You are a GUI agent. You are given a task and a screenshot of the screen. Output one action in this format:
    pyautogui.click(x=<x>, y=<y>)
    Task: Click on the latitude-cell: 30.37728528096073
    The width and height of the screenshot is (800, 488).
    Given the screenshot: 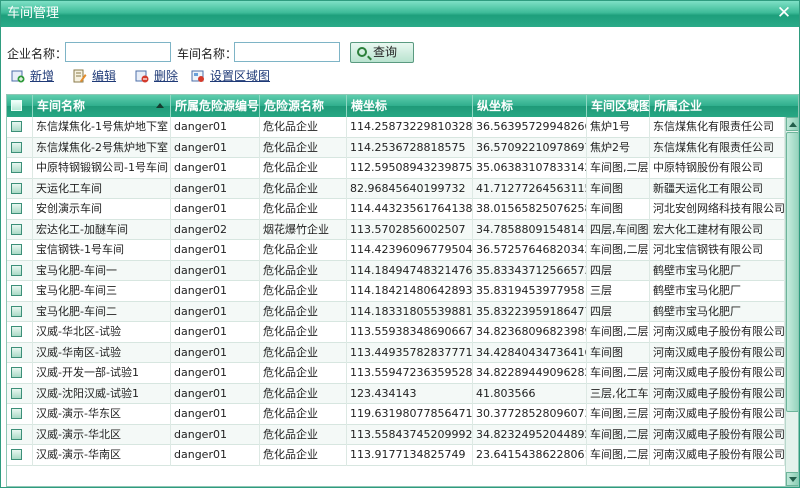 What is the action you would take?
    pyautogui.click(x=530, y=414)
    